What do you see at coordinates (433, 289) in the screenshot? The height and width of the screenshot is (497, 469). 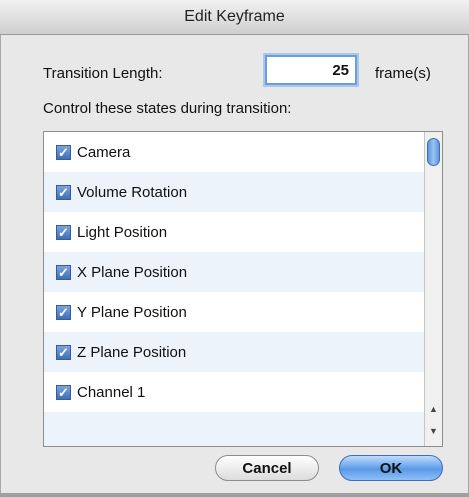 I see `list-scrollbar: ▲ ▼` at bounding box center [433, 289].